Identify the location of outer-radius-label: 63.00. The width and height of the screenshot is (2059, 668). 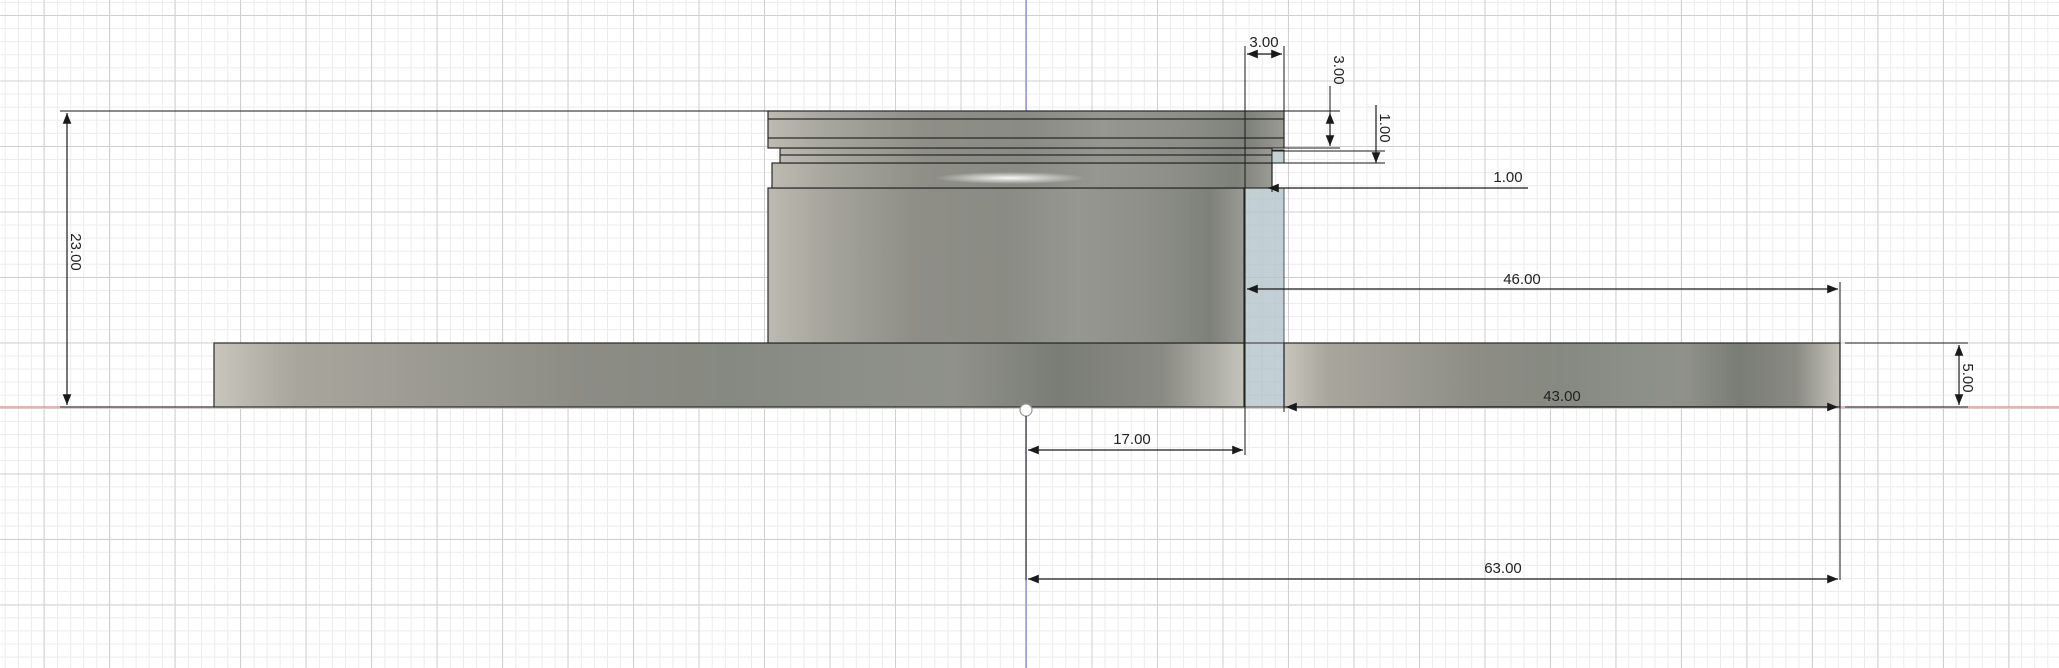
(1503, 568).